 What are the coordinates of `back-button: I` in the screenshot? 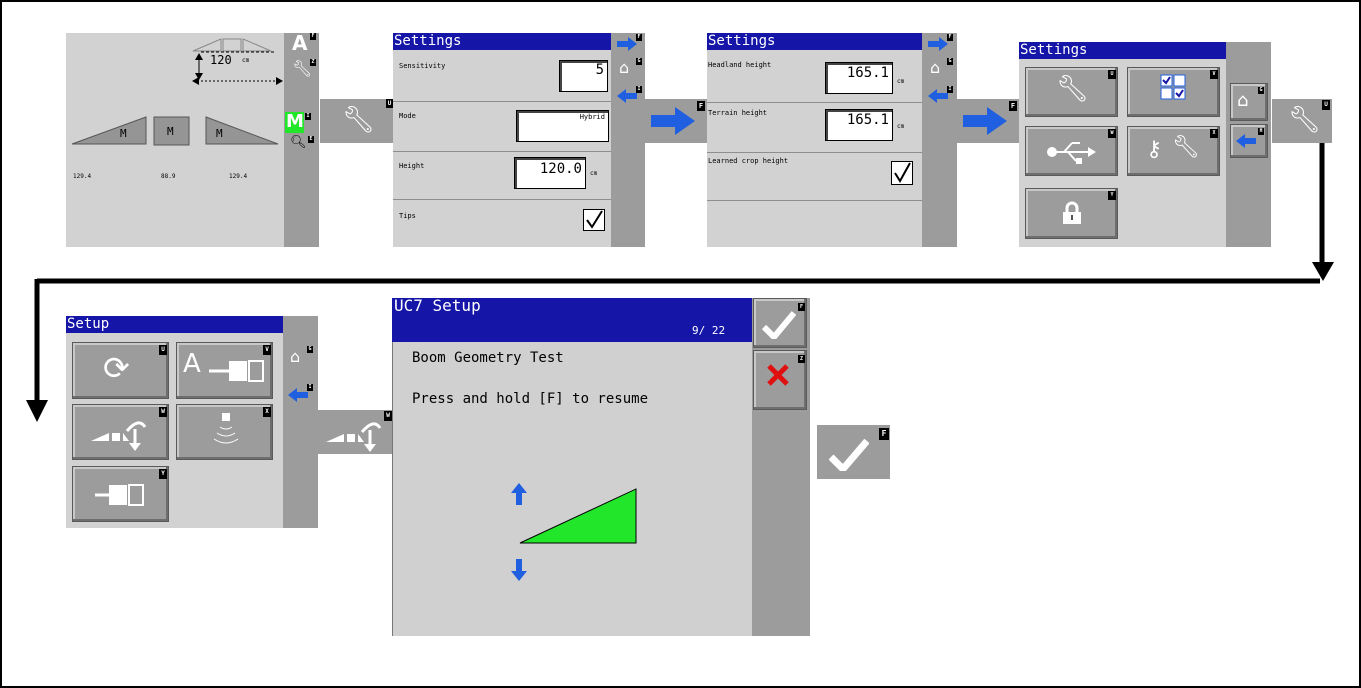 It's located at (300, 395).